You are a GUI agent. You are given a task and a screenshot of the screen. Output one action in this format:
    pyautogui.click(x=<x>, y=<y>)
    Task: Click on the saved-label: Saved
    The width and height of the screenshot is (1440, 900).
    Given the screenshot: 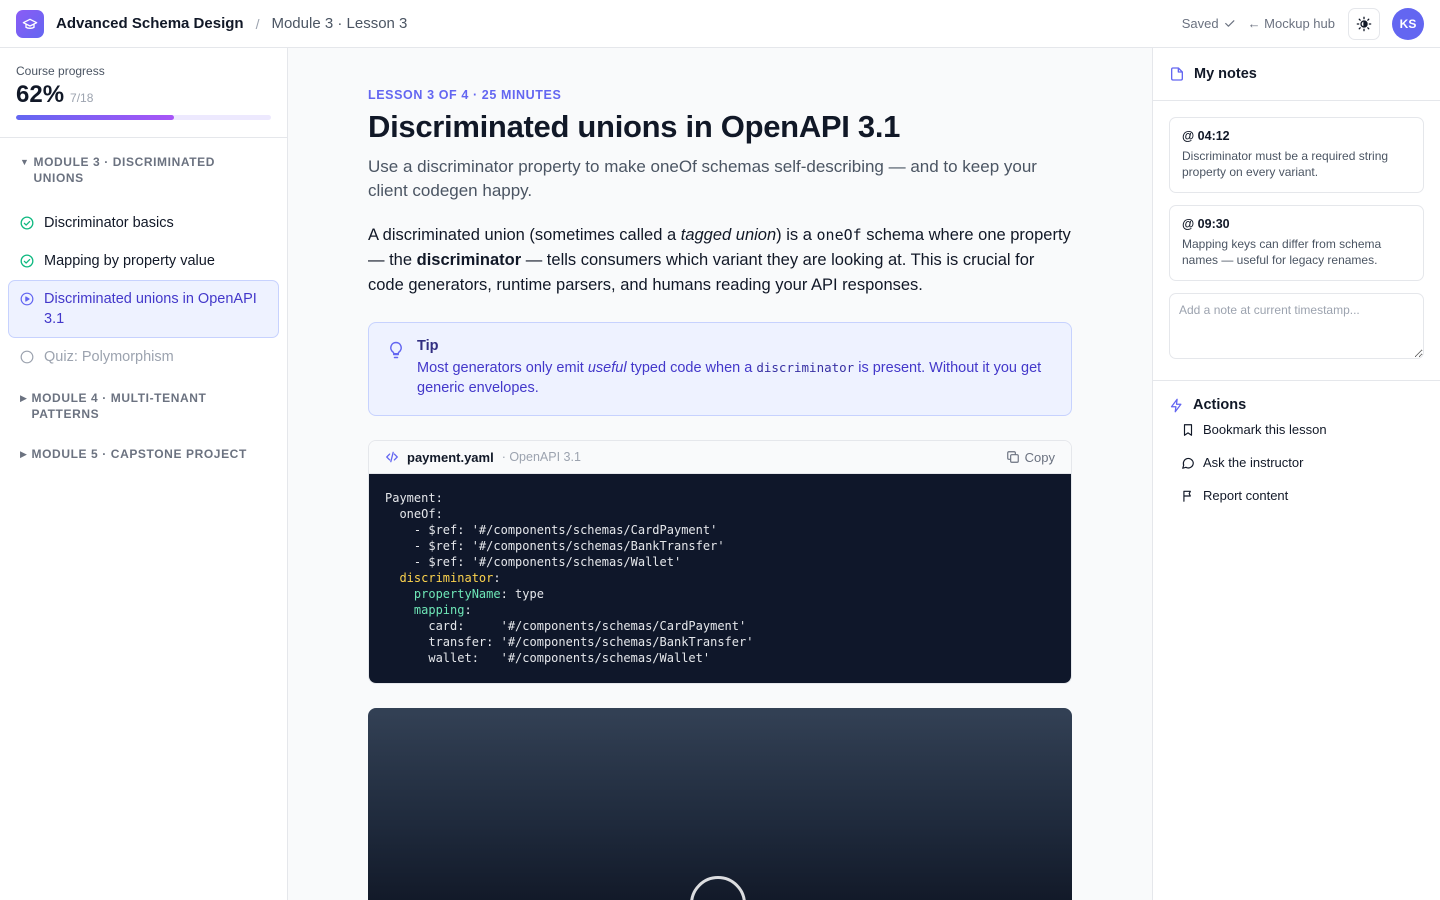 What is the action you would take?
    pyautogui.click(x=1200, y=23)
    